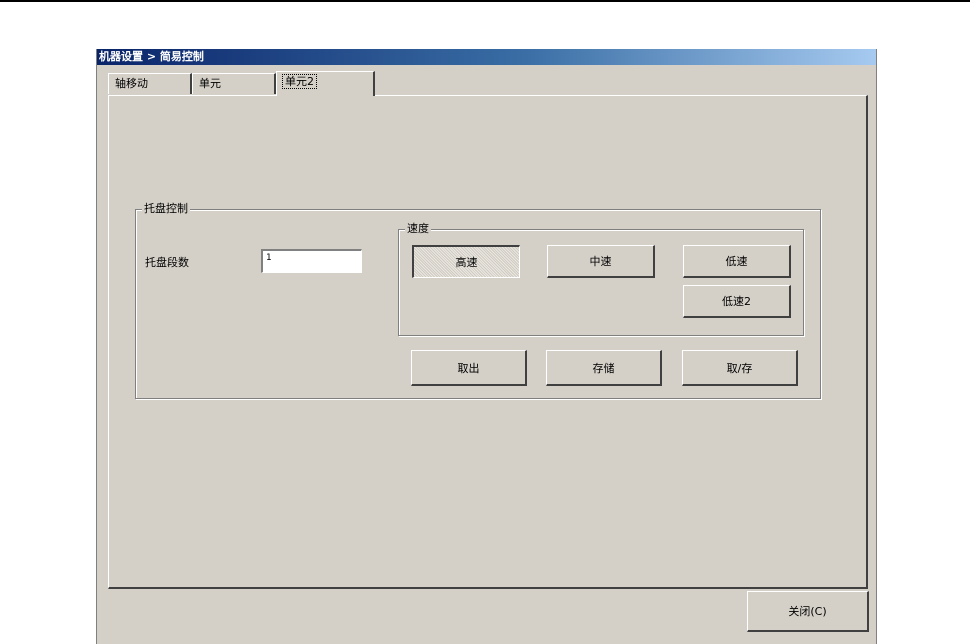 Image resolution: width=970 pixels, height=644 pixels. Describe the element at coordinates (234, 83) in the screenshot. I see `tab-unit: 单元` at that location.